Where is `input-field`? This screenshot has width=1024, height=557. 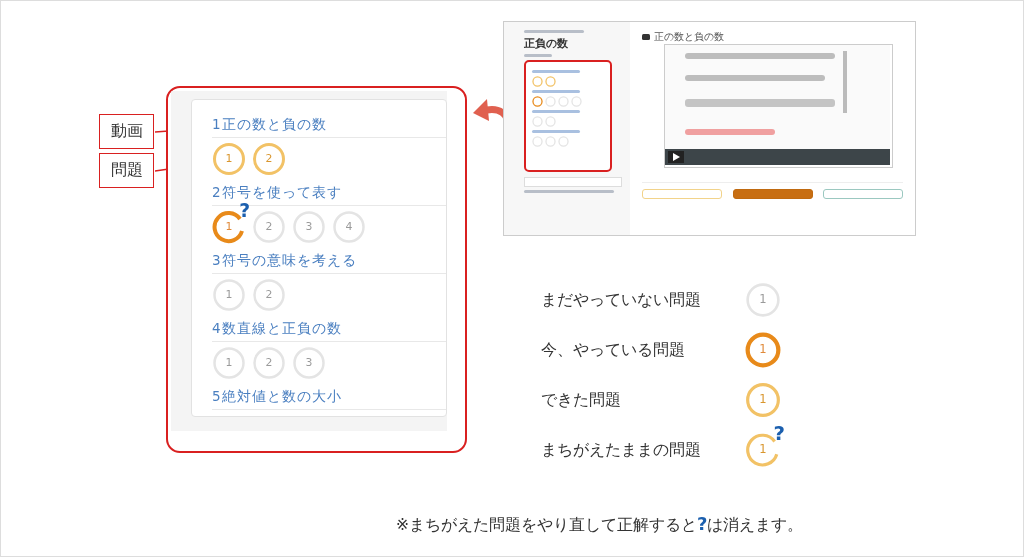 input-field is located at coordinates (573, 182).